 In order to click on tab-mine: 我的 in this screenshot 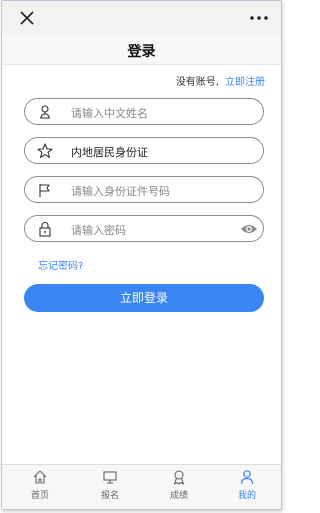, I will do `click(247, 488)`.